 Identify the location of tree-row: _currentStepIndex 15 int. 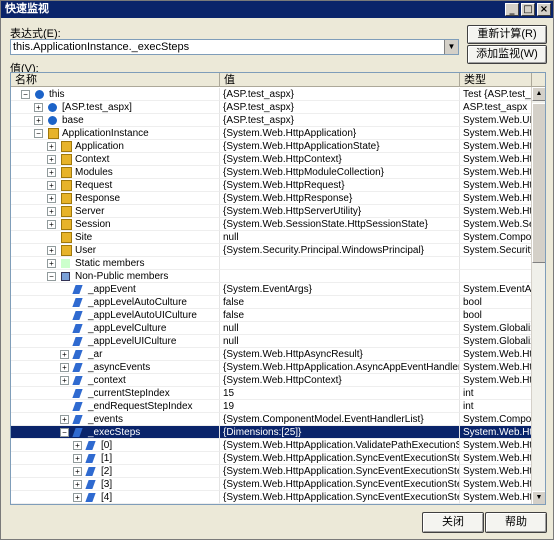
(271, 393).